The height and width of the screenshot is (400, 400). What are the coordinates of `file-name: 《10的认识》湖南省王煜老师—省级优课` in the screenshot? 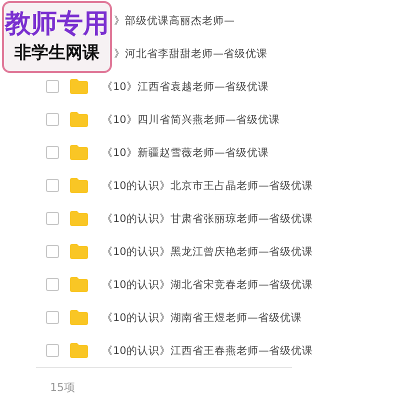 It's located at (202, 317).